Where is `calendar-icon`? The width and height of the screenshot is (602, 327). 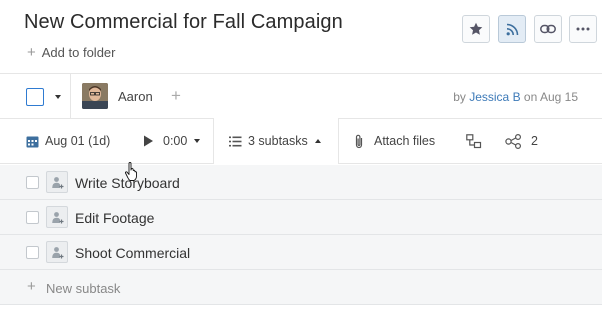
calendar-icon is located at coordinates (32, 141).